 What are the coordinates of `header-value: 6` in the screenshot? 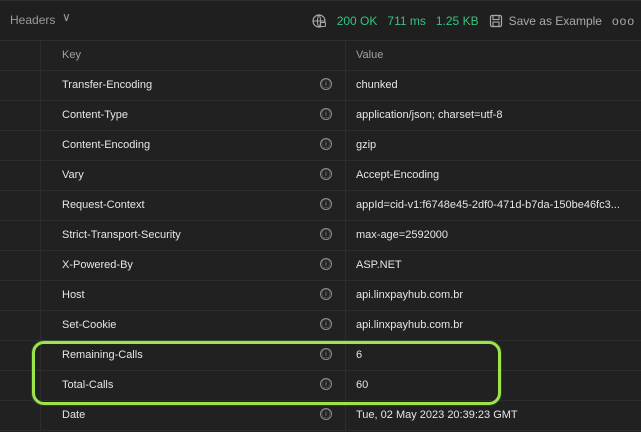 It's located at (493, 355).